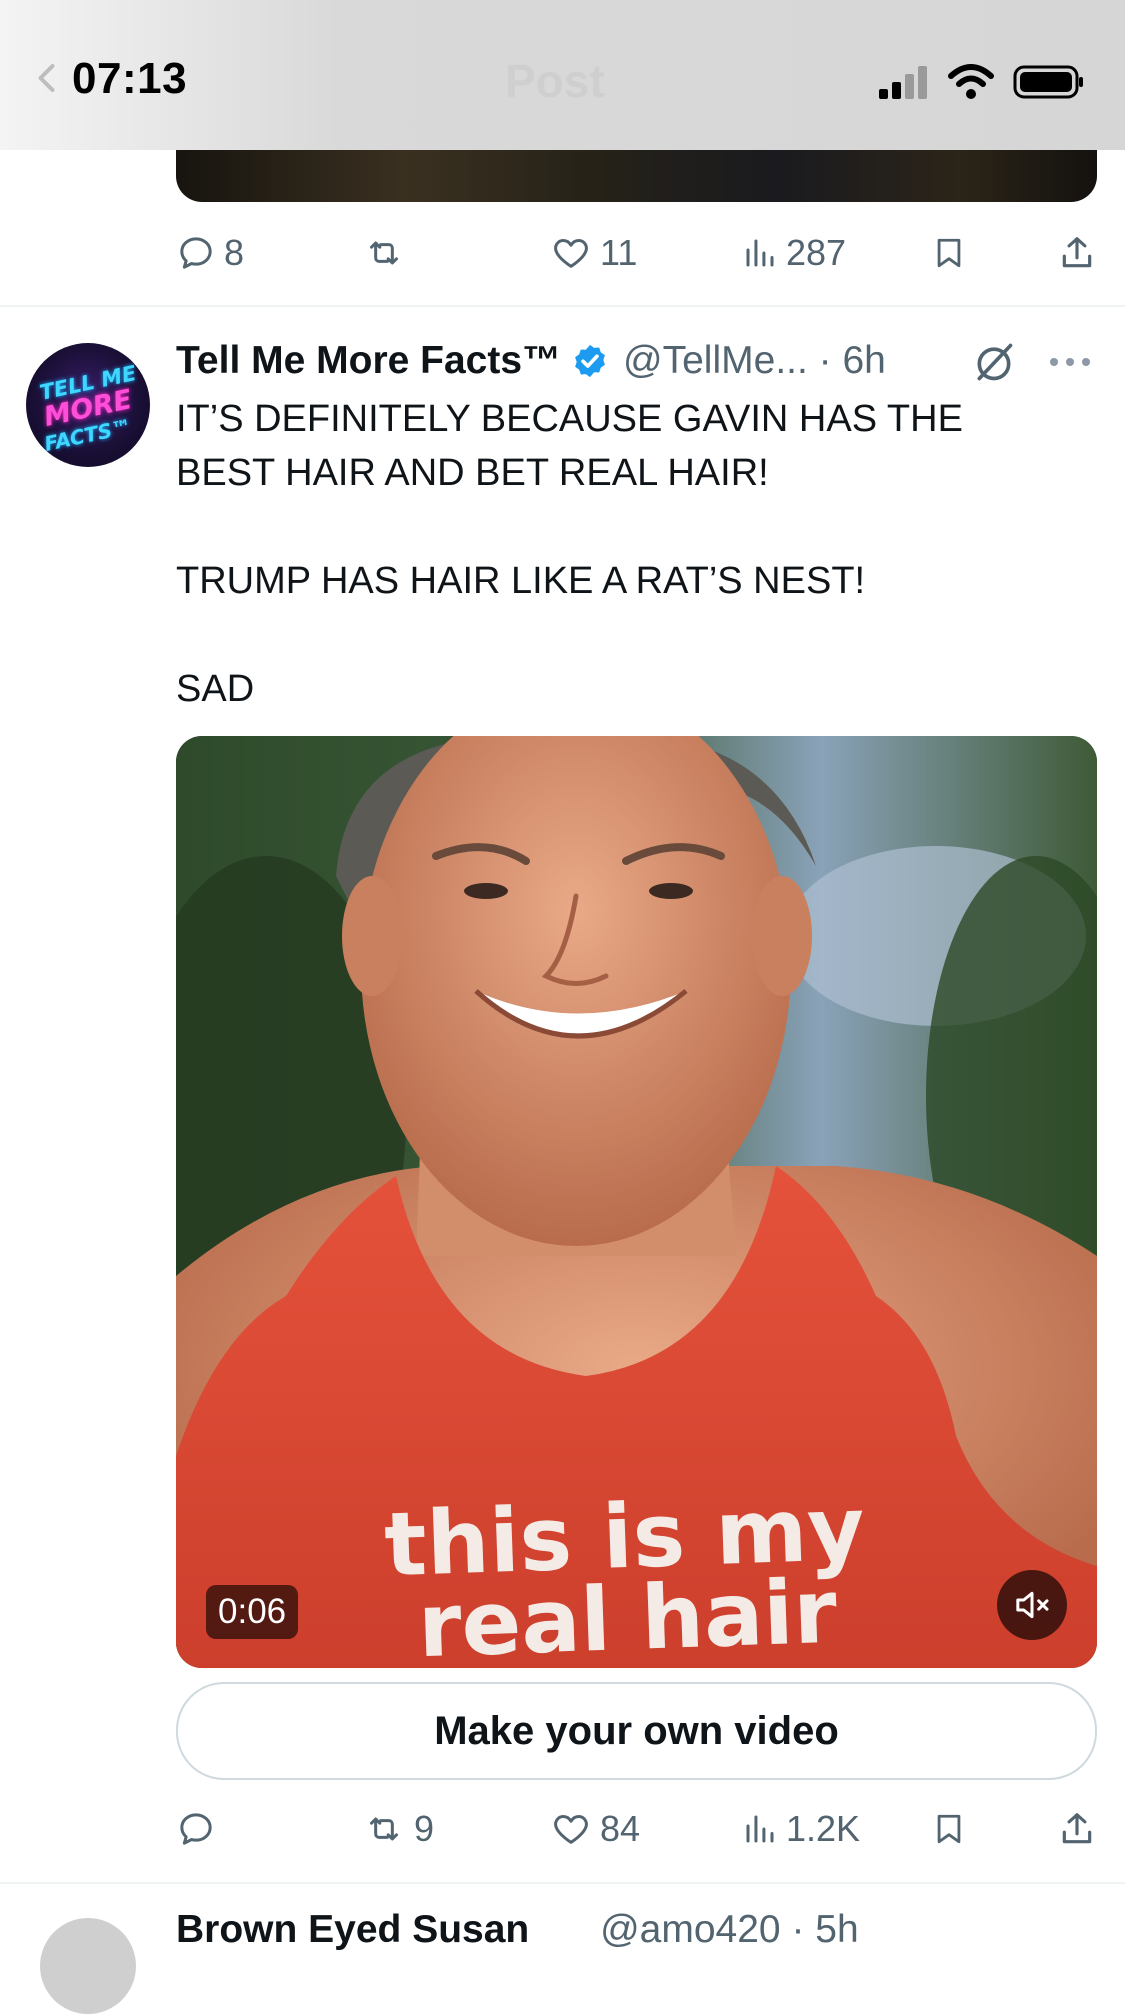 The width and height of the screenshot is (1125, 2014). Describe the element at coordinates (620, 1828) in the screenshot. I see `like-count: 84` at that location.